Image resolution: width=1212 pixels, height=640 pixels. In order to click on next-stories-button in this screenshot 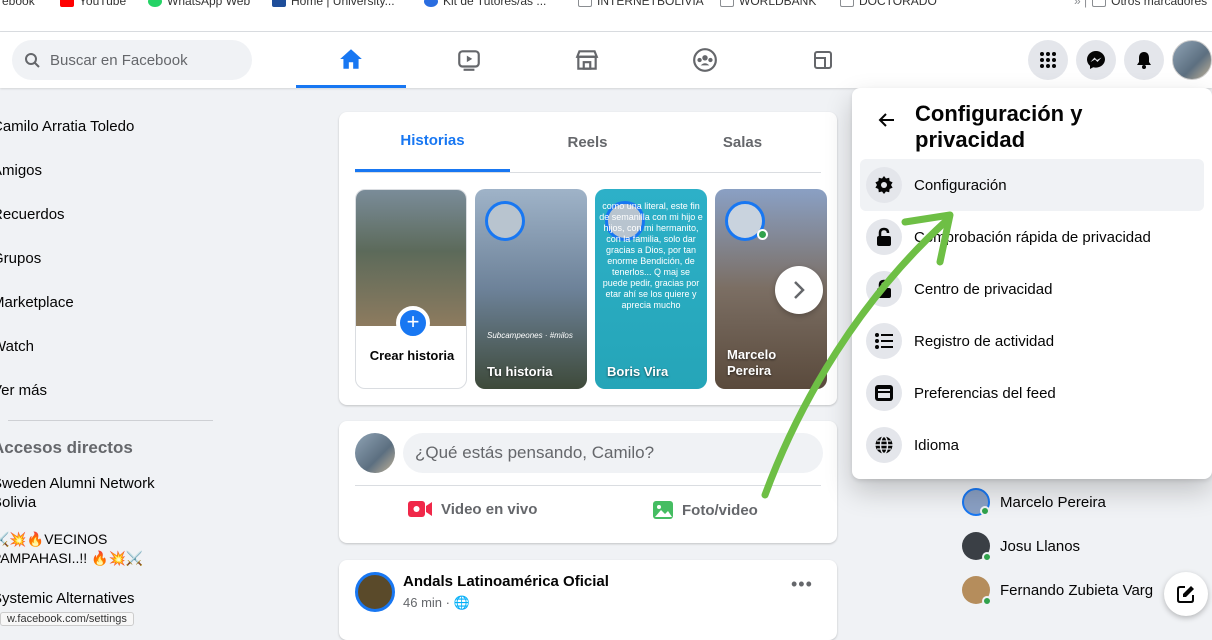, I will do `click(799, 290)`.